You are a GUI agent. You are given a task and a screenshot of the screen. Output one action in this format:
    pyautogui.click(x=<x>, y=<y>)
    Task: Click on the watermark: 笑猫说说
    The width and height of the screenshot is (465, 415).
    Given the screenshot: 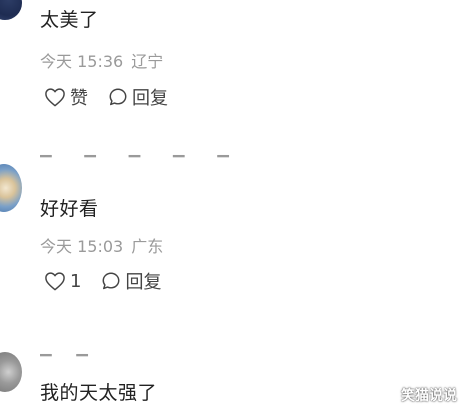 What is the action you would take?
    pyautogui.click(x=429, y=396)
    